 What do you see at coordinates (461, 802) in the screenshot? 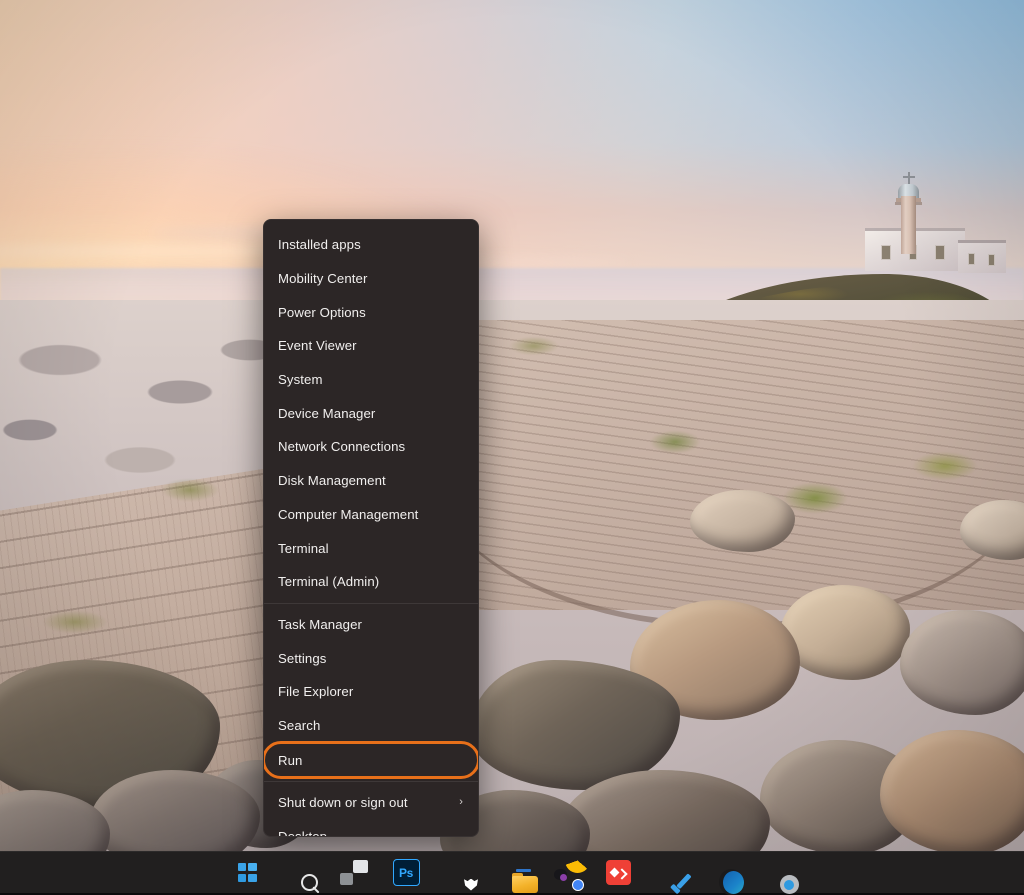
I see `chevron-right-icon: ›` at bounding box center [461, 802].